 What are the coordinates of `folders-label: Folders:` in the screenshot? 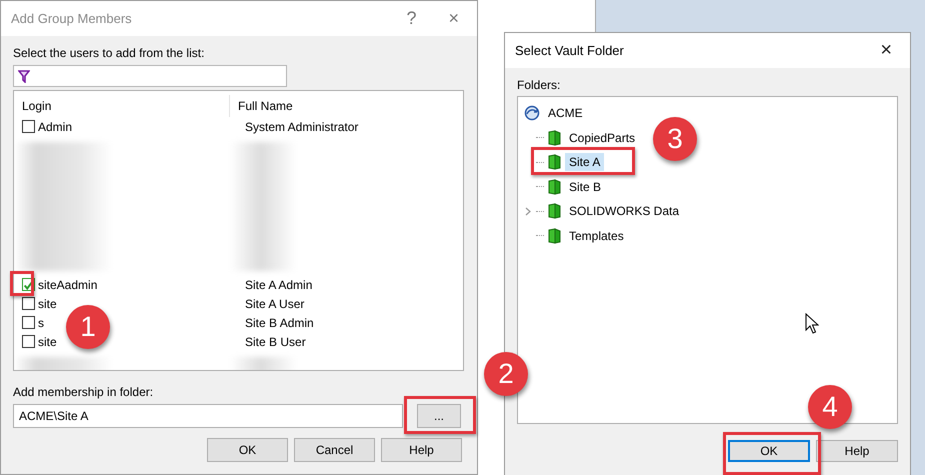 It's located at (539, 85).